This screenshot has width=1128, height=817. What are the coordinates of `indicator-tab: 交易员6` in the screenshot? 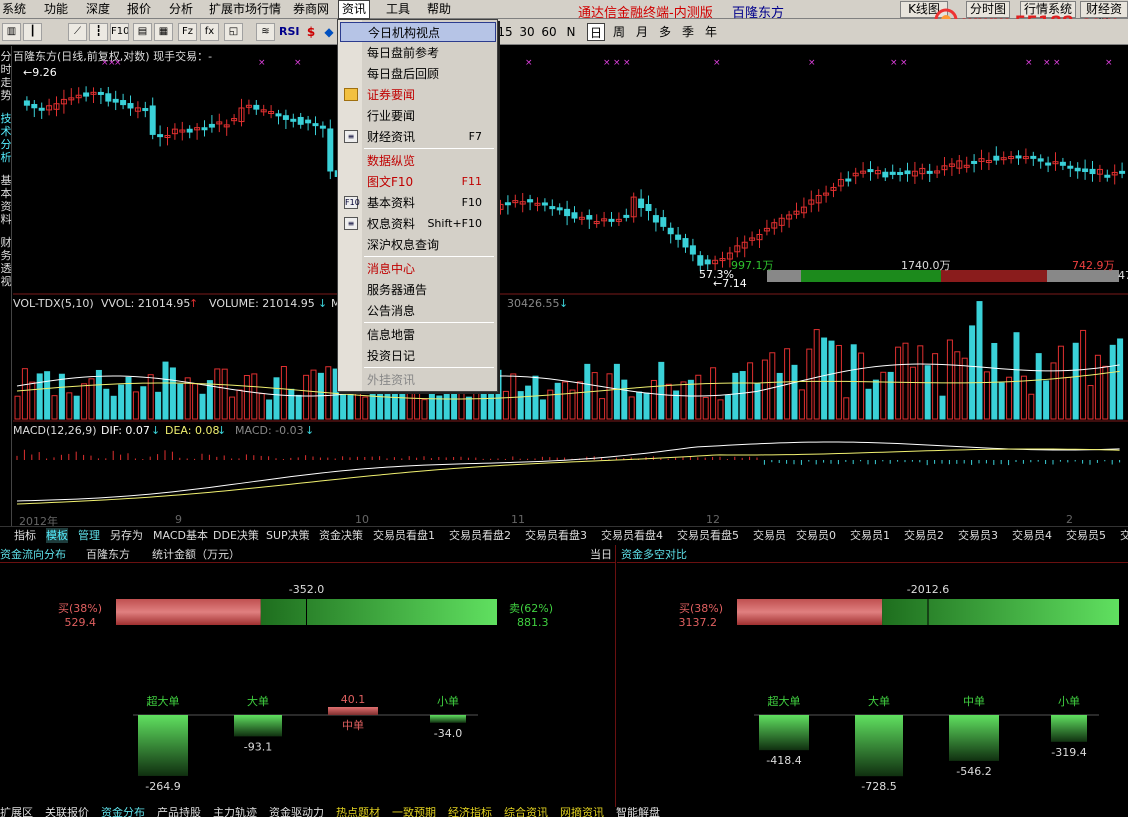 It's located at (1124, 535).